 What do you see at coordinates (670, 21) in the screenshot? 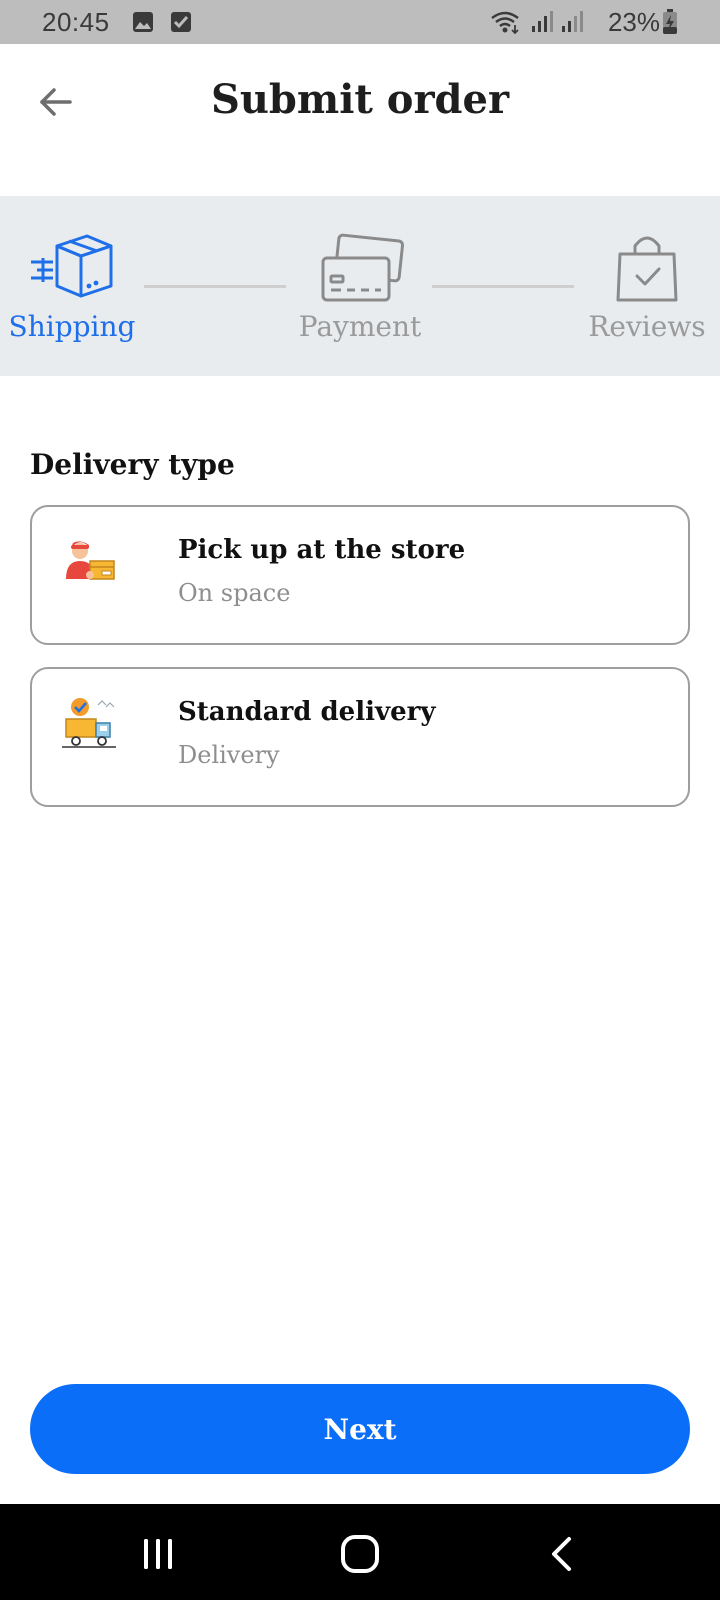
I see `battery-charging-icon` at bounding box center [670, 21].